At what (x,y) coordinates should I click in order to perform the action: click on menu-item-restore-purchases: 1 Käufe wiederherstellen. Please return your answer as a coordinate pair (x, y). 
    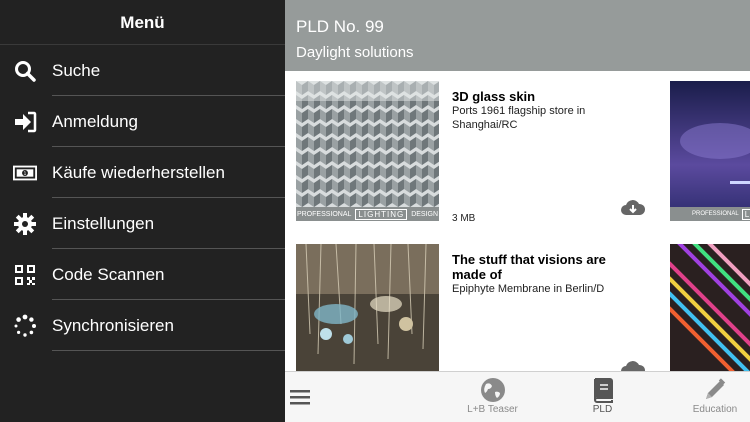
    Looking at the image, I should click on (142, 172).